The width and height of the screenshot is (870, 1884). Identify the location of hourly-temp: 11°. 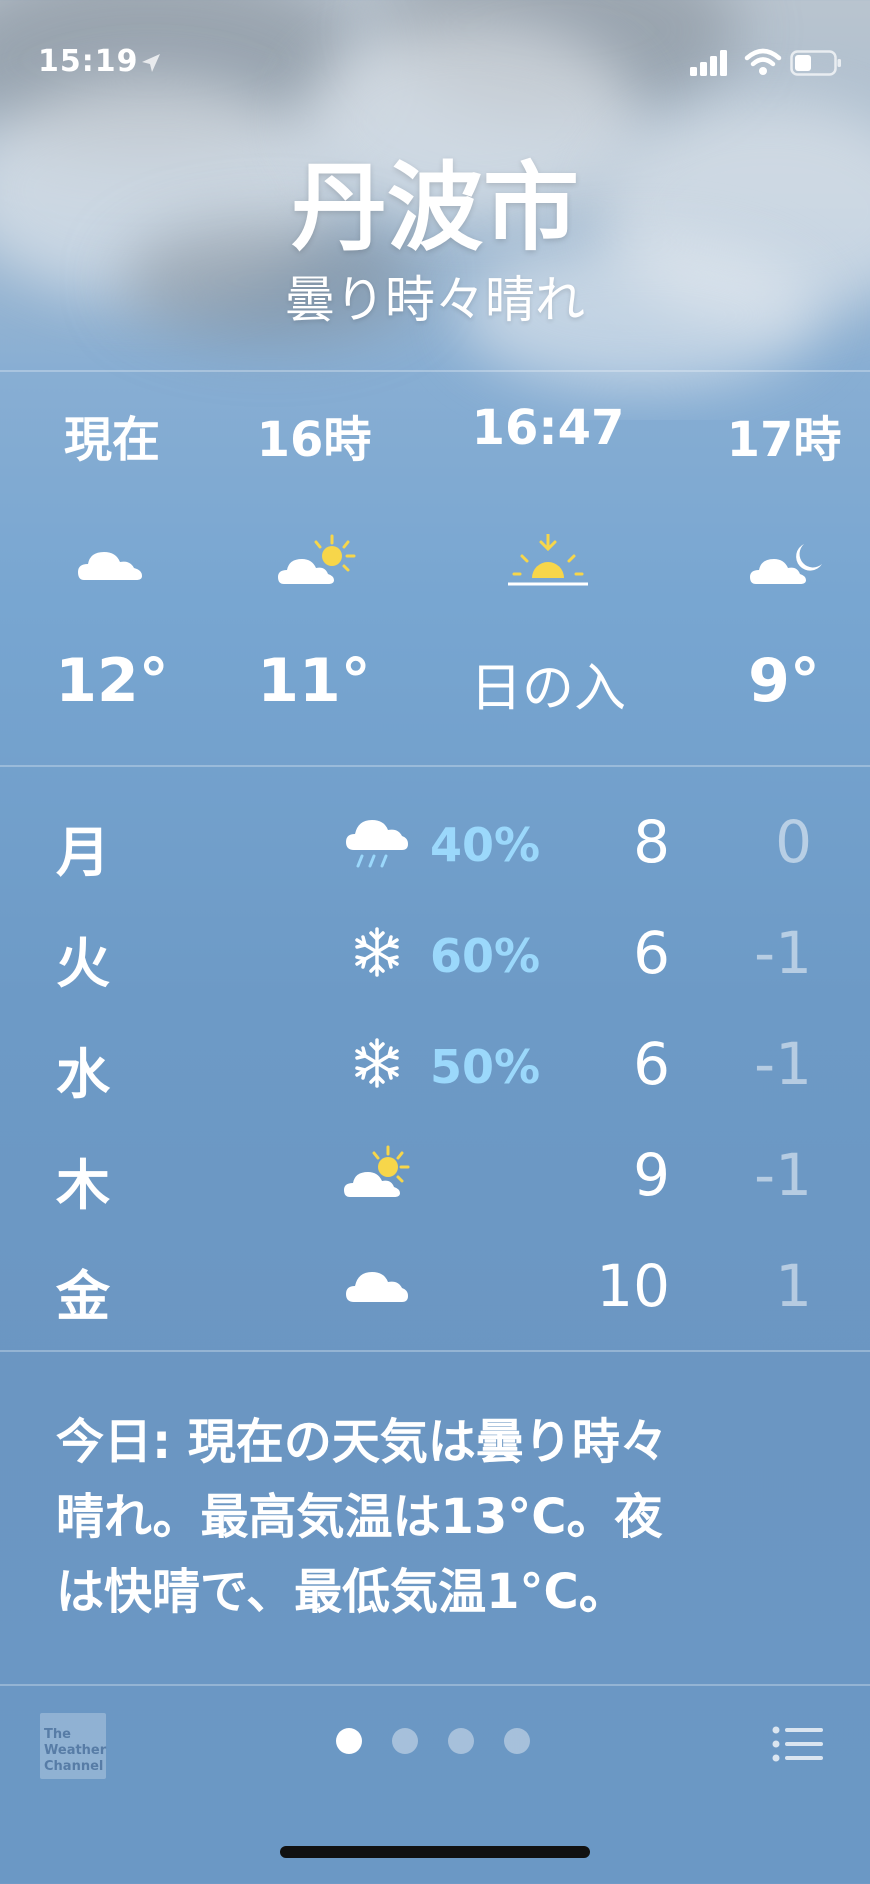
(314, 681).